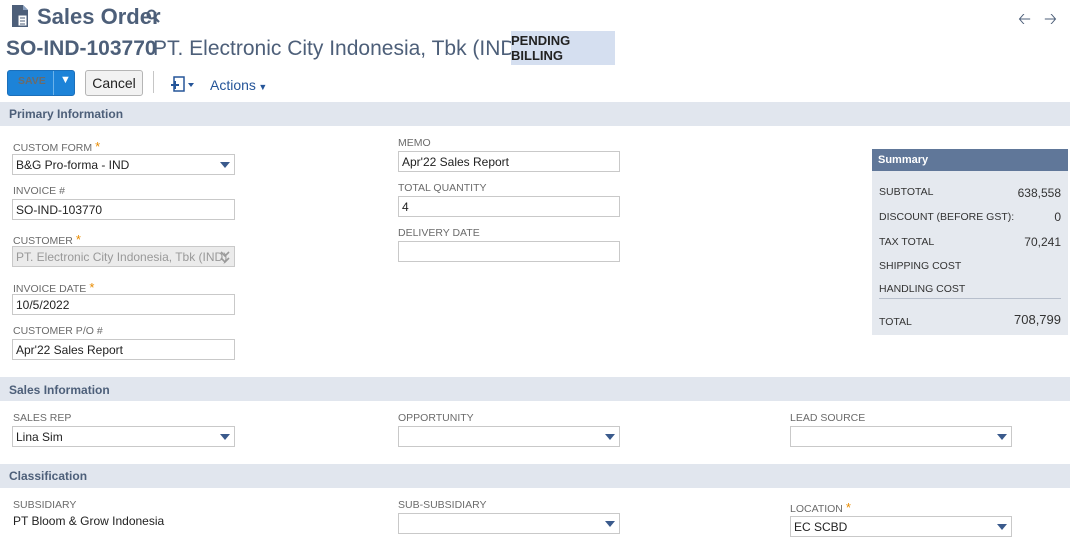 This screenshot has height=546, width=1070. Describe the element at coordinates (123, 349) in the screenshot. I see `customer-po-field: Apr'22 Sales Report` at that location.